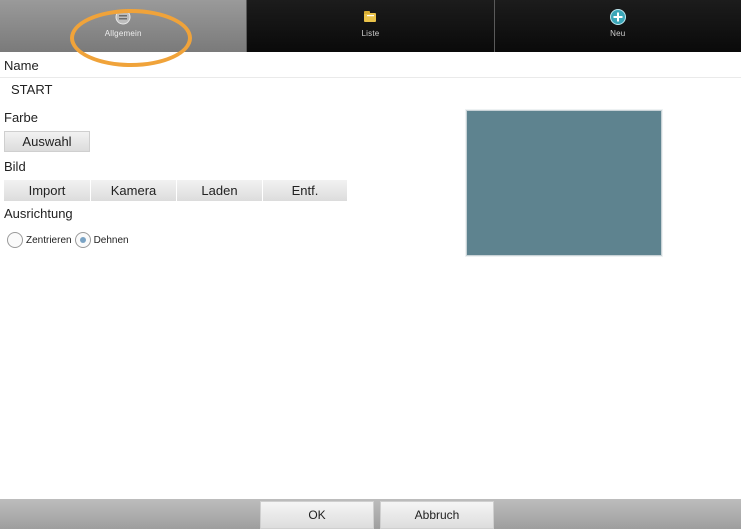  I want to click on load-button: Laden, so click(220, 190).